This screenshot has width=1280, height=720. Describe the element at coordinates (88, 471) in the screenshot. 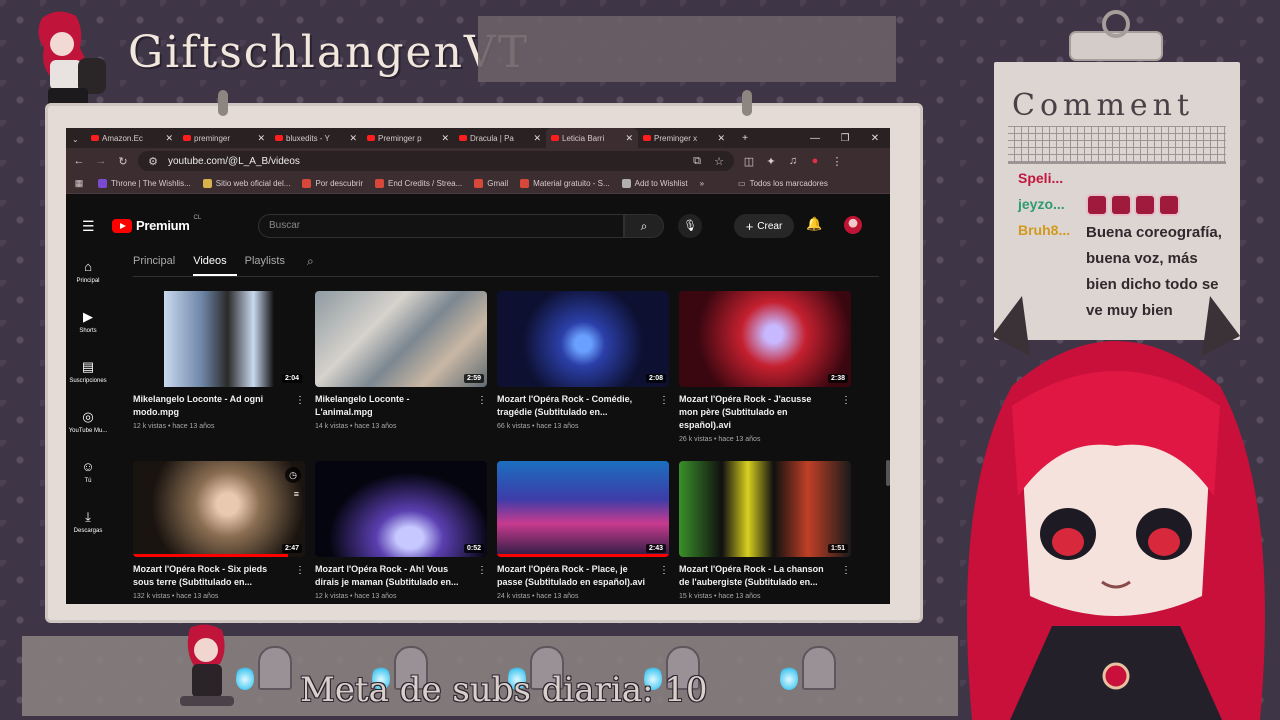

I see `sidebar-item-you: ☺ Tú` at that location.